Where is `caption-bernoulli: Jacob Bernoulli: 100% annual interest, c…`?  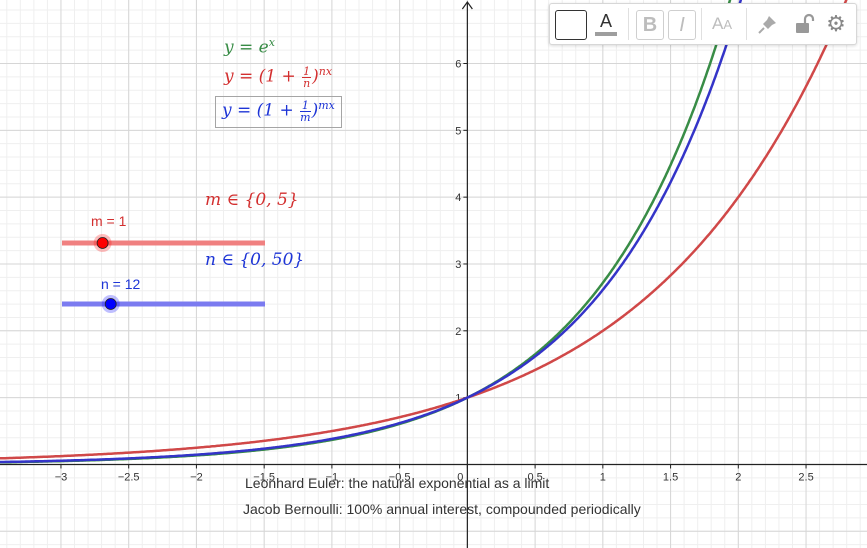 caption-bernoulli: Jacob Bernoulli: 100% annual interest, c… is located at coordinates (442, 509).